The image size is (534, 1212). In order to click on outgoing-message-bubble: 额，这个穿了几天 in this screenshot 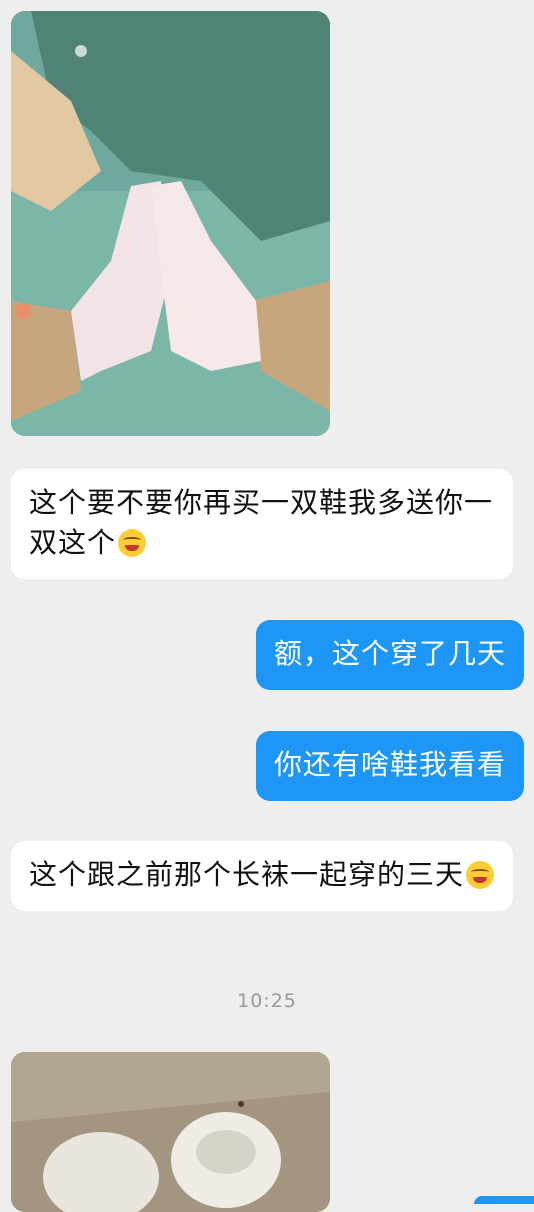, I will do `click(389, 655)`.